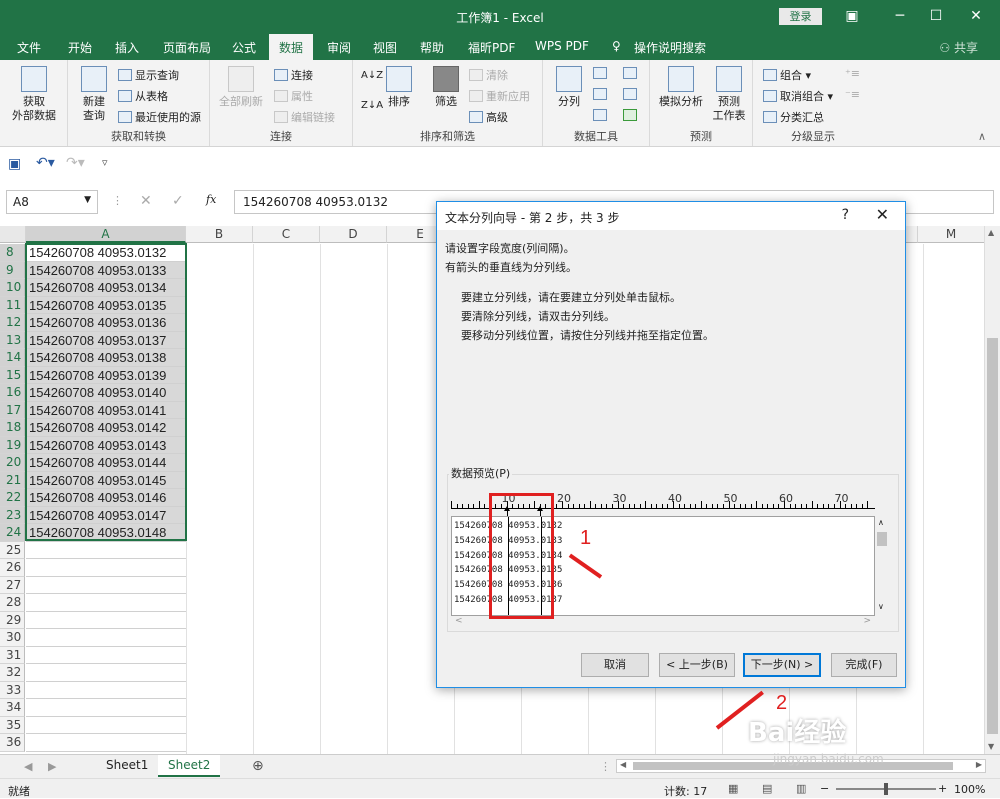 This screenshot has width=1000, height=799. What do you see at coordinates (793, 117) in the screenshot?
I see `subtotal-button: 分类汇总` at bounding box center [793, 117].